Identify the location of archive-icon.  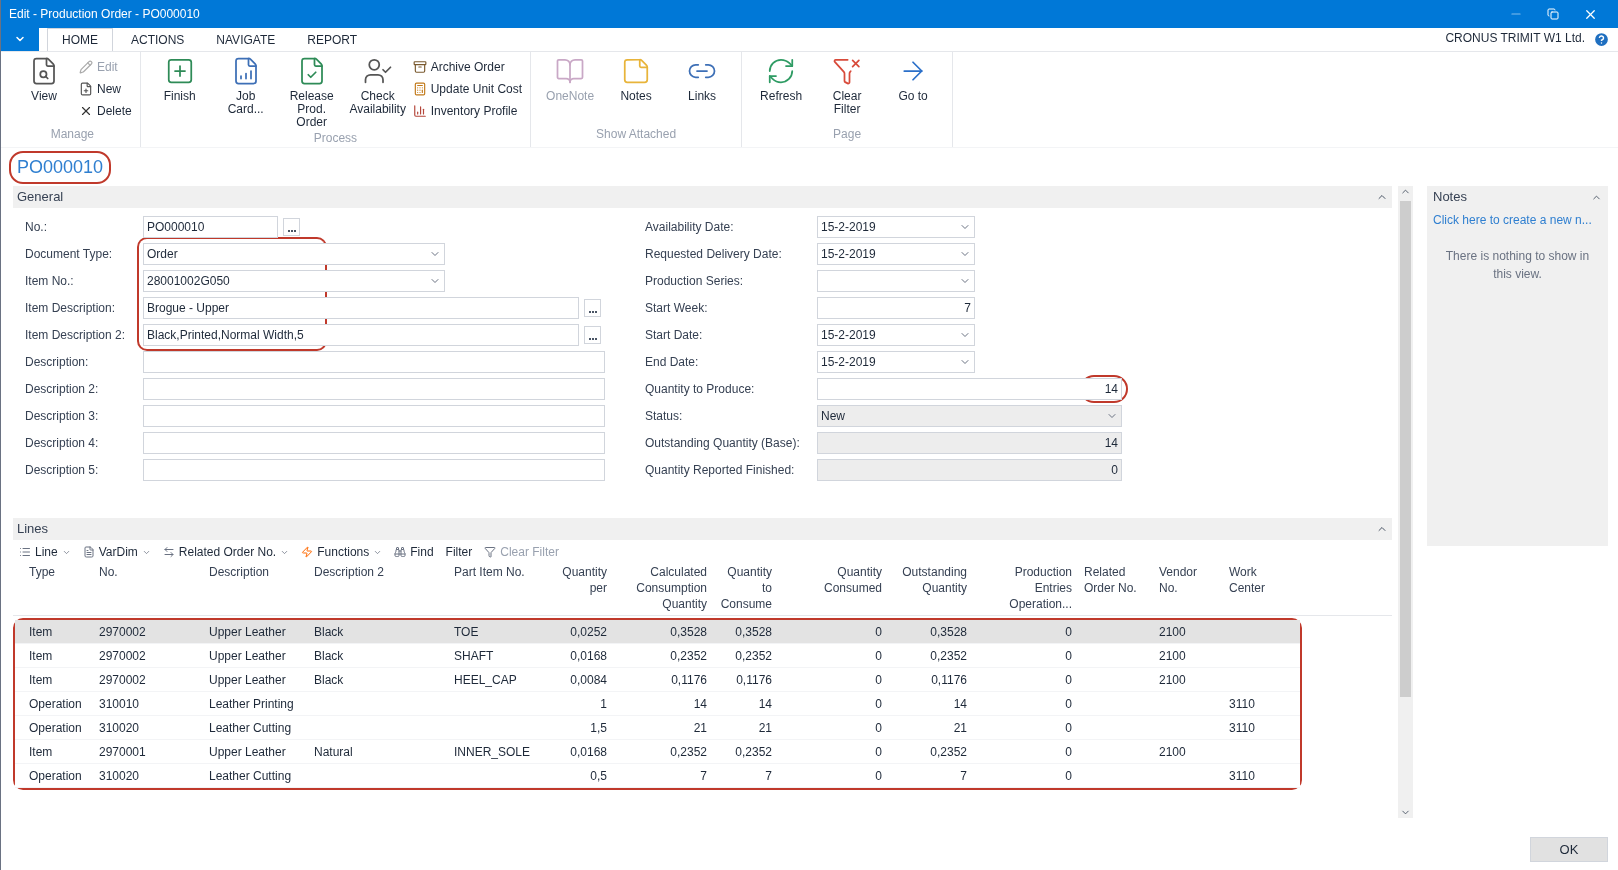
(419, 67).